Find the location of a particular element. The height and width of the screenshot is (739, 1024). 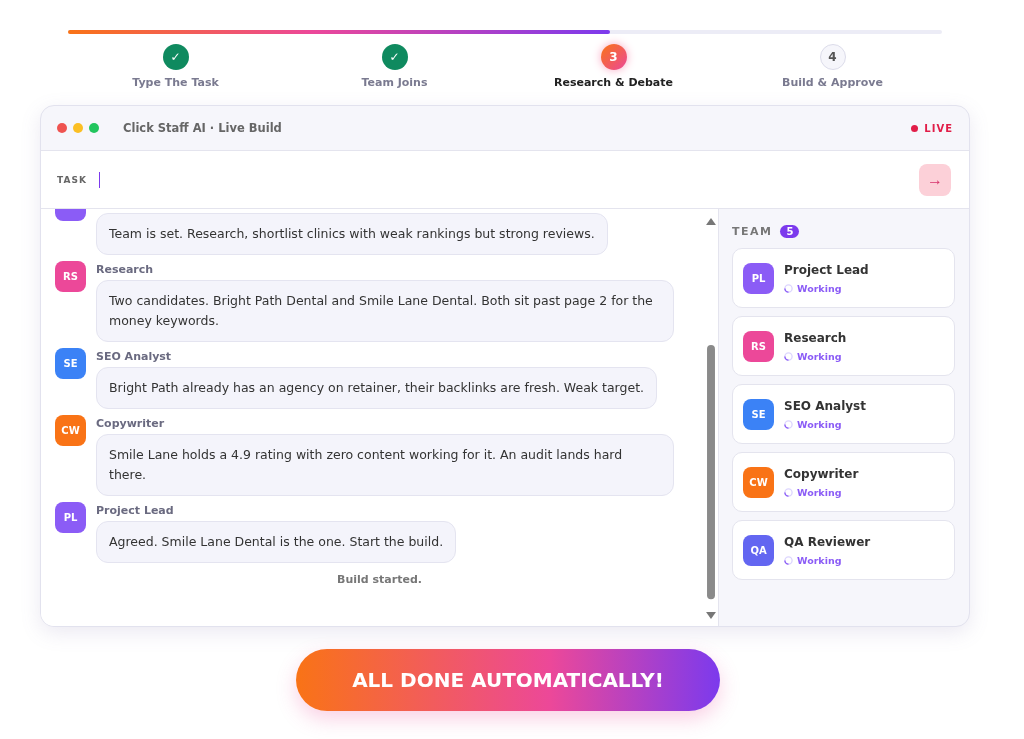

sender-name: Research is located at coordinates (125, 269).